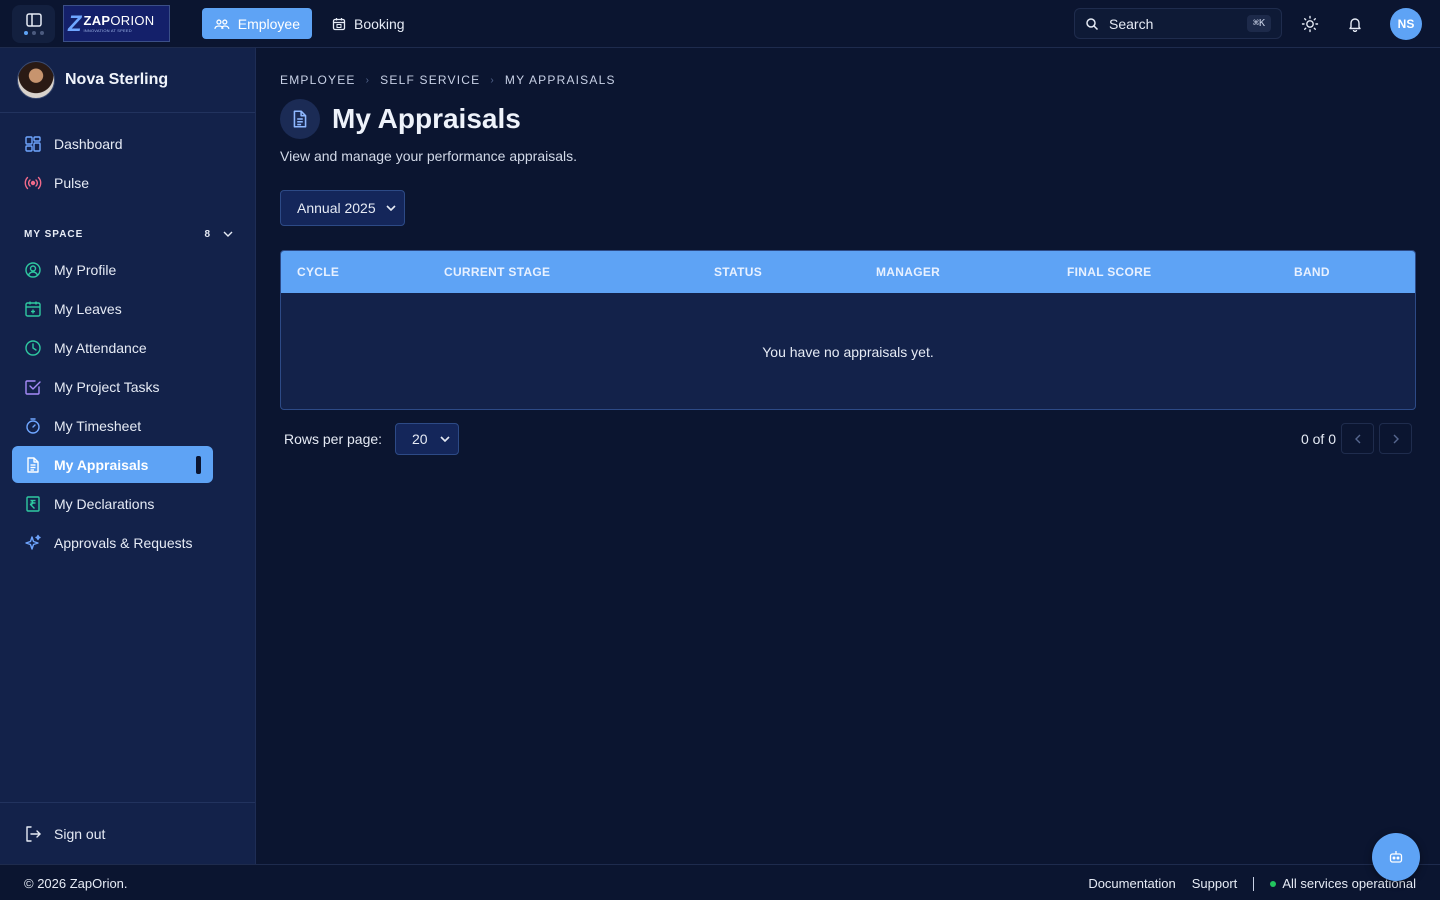  I want to click on sidebar-item-my-project-tasks: My Project Tasks, so click(127, 386).